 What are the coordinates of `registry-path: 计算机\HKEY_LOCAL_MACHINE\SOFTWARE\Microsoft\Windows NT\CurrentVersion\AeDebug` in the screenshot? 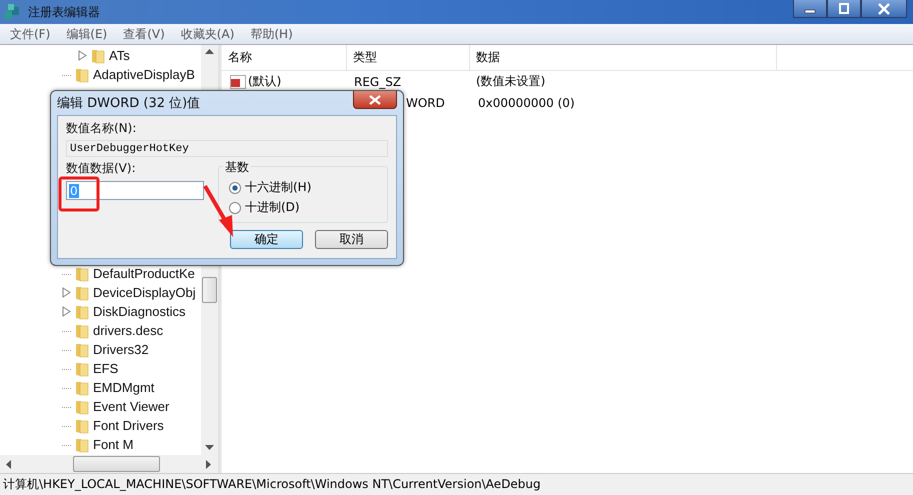 It's located at (272, 484).